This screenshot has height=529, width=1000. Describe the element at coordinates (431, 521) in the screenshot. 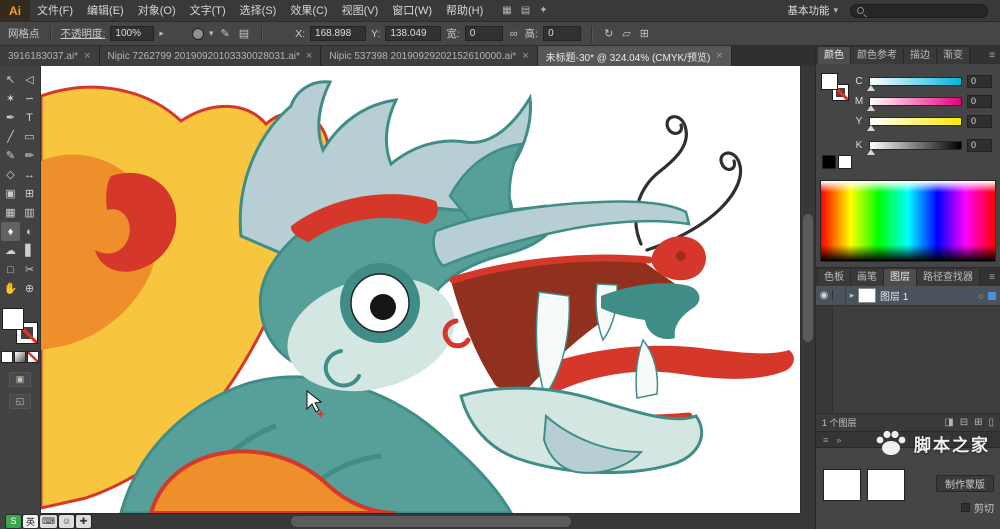

I see `horizontal-scroll-thumb` at that location.